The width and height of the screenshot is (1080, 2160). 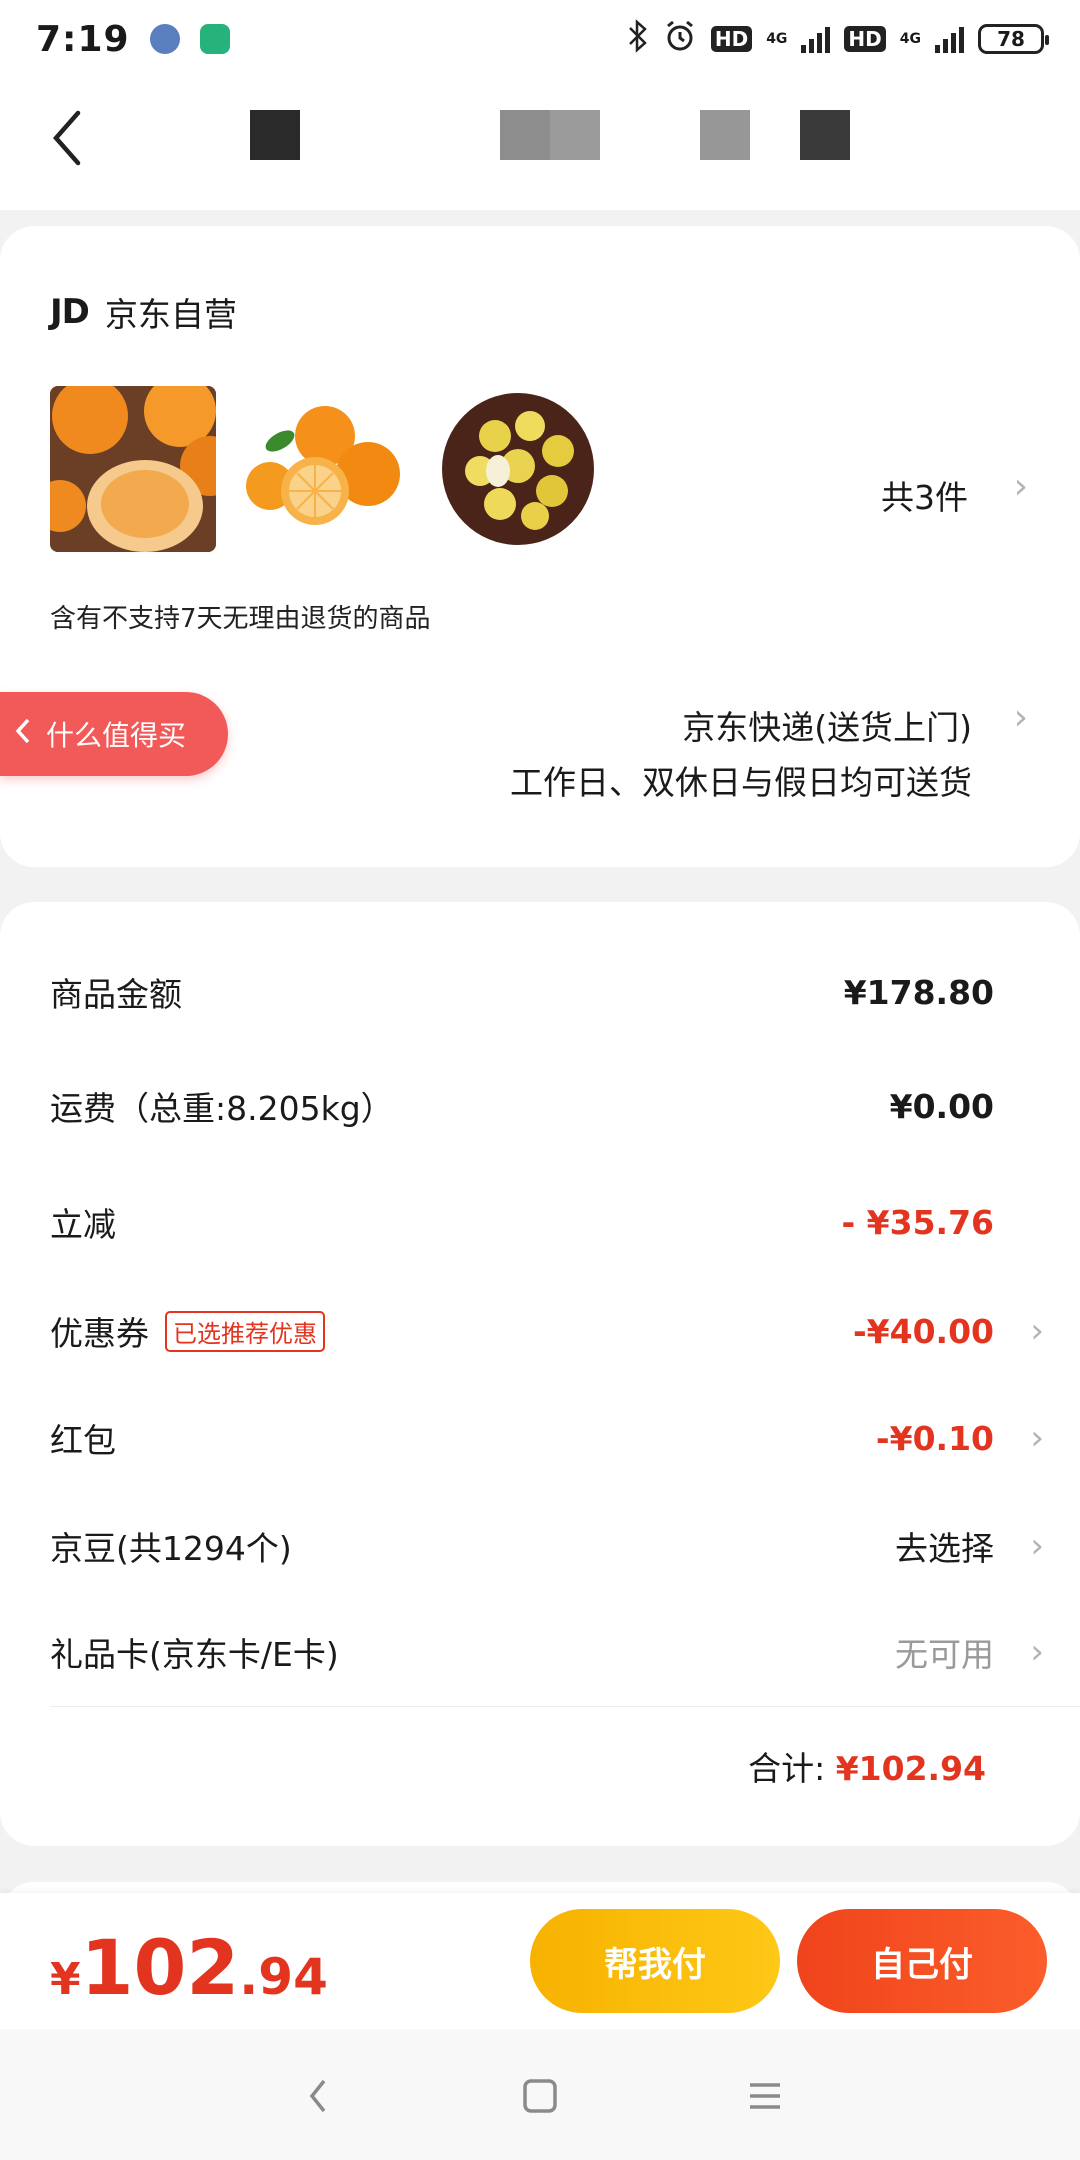 I want to click on smzdm-floating-button: 什么值得买, so click(x=114, y=734).